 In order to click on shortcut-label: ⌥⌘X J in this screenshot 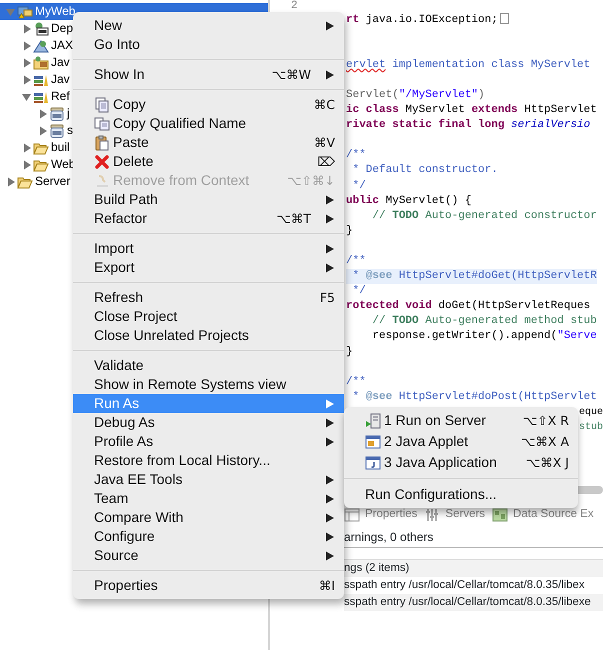, I will do `click(547, 463)`.